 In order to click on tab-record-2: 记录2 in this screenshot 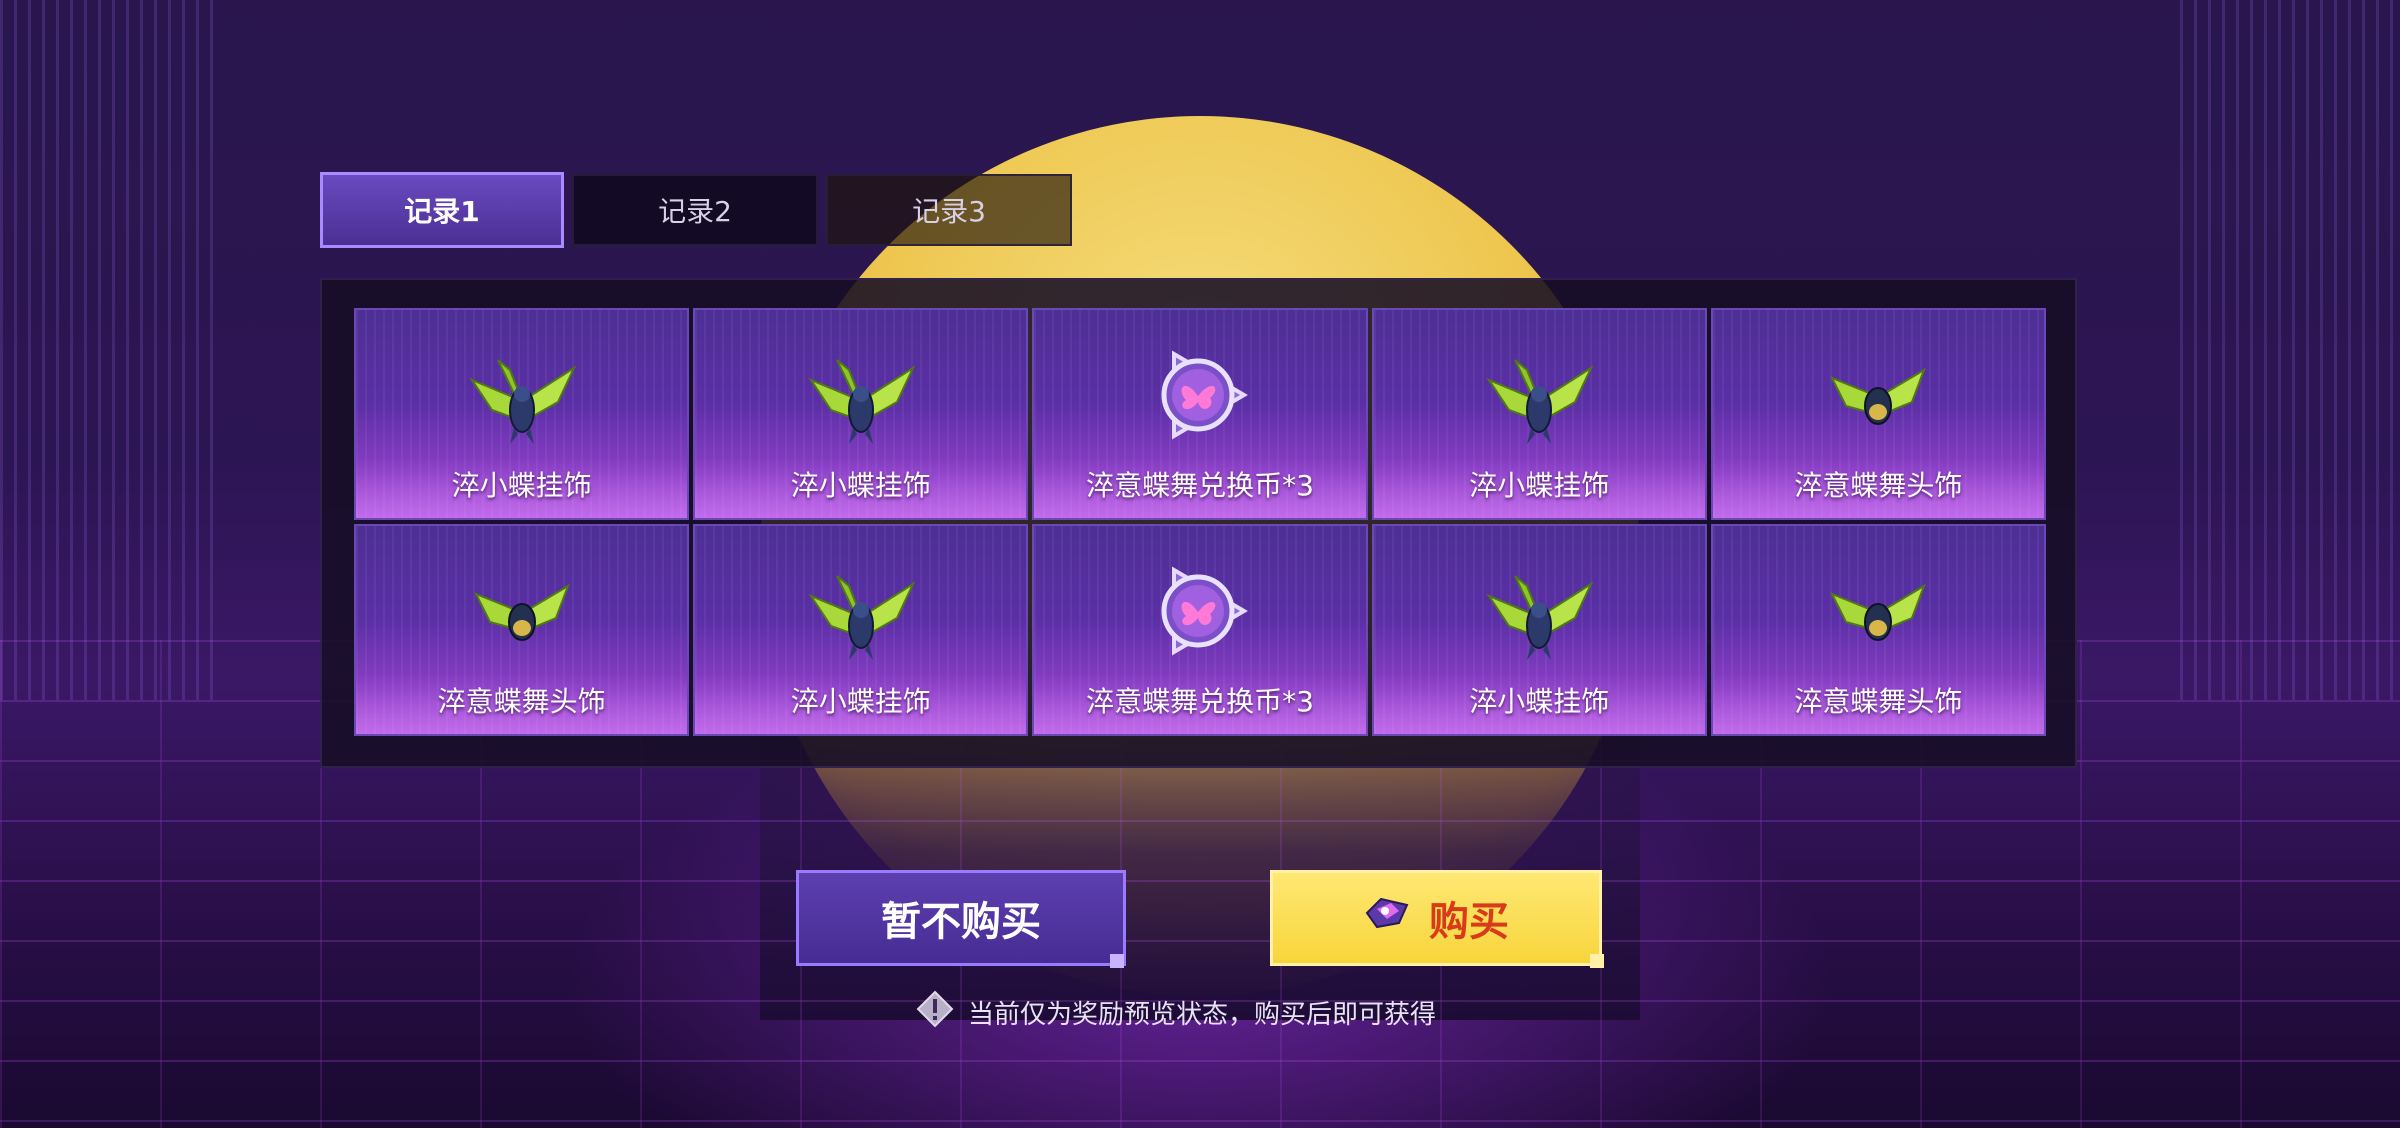, I will do `click(695, 210)`.